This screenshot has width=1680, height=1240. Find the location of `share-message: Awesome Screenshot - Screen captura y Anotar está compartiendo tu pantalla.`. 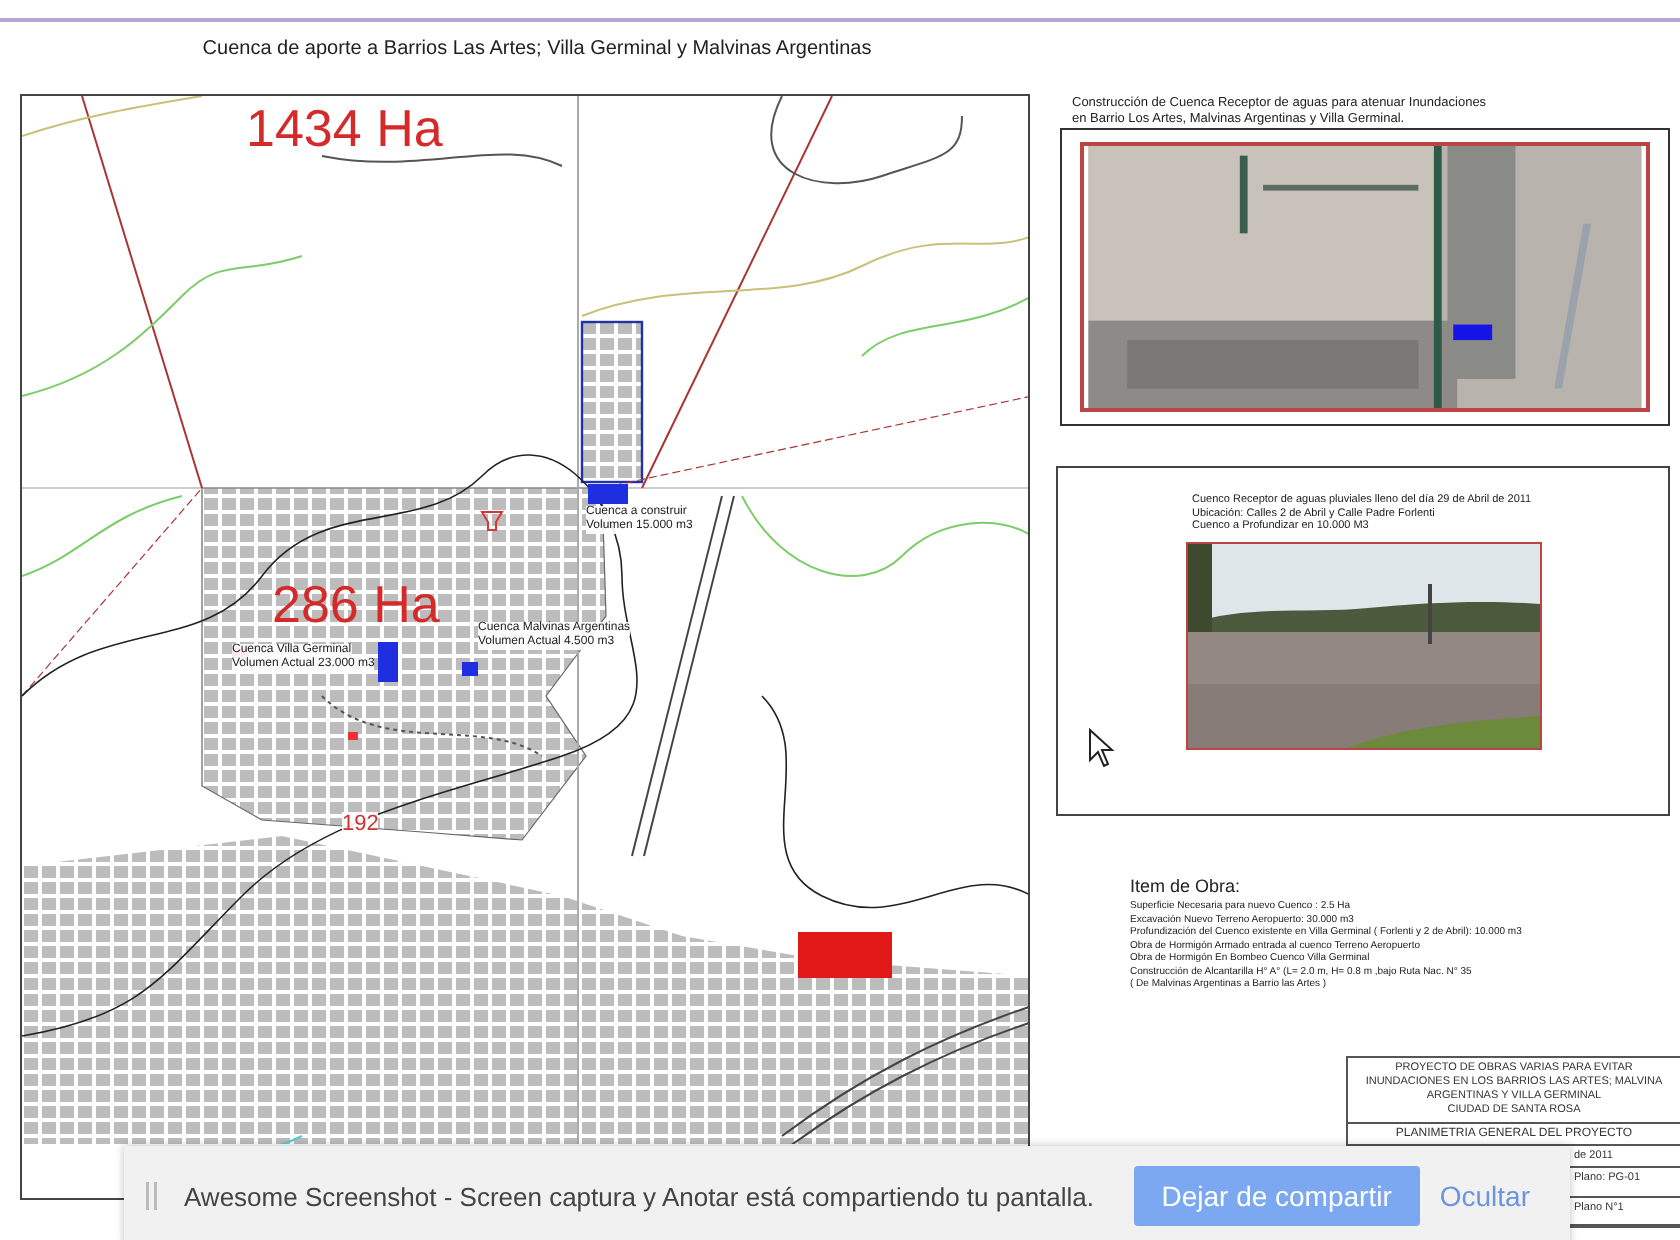

share-message: Awesome Screenshot - Screen captura y Anotar está compartiendo tu pantalla. is located at coordinates (640, 1196).